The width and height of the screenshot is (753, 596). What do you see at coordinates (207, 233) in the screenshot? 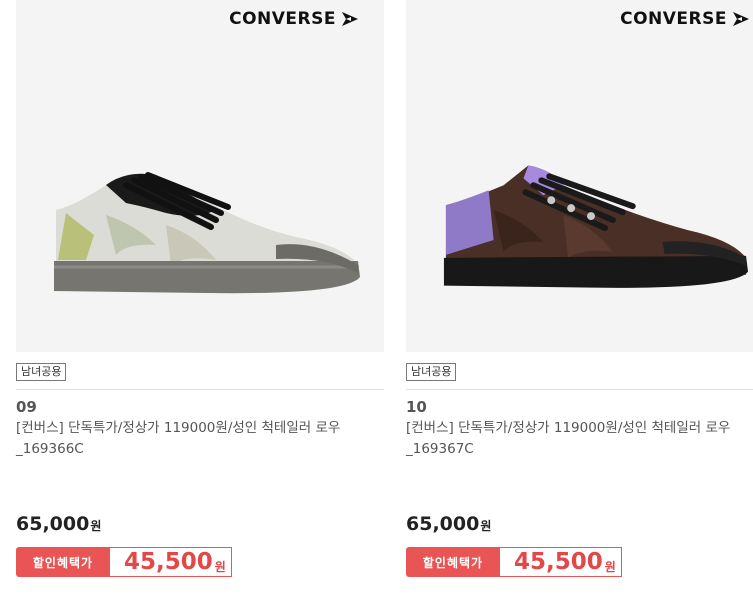
I see `camo-sneaker-grey-icon` at bounding box center [207, 233].